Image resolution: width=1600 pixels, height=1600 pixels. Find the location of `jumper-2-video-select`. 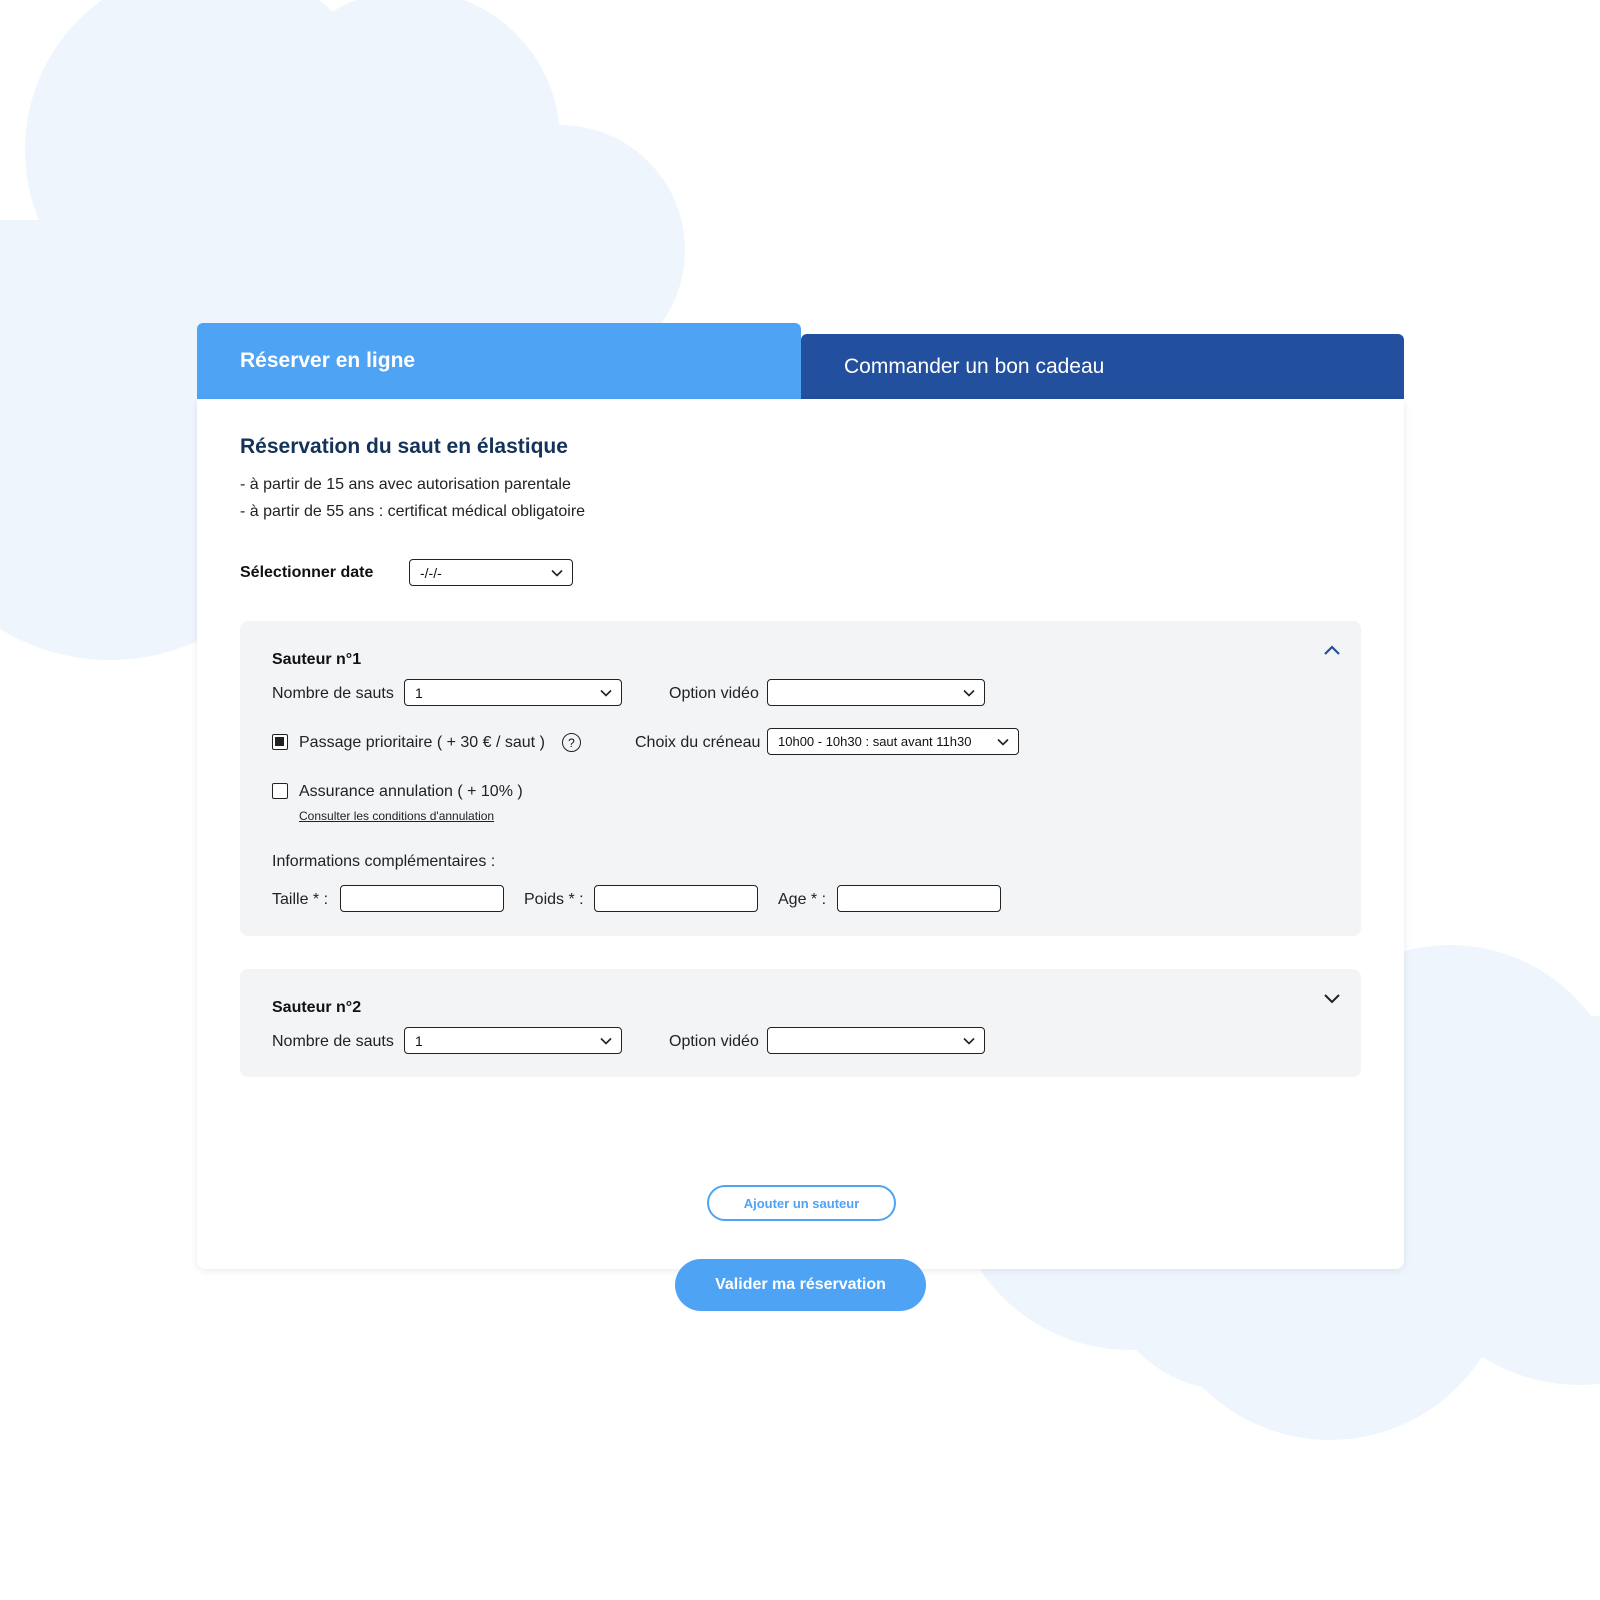

jumper-2-video-select is located at coordinates (876, 1040).